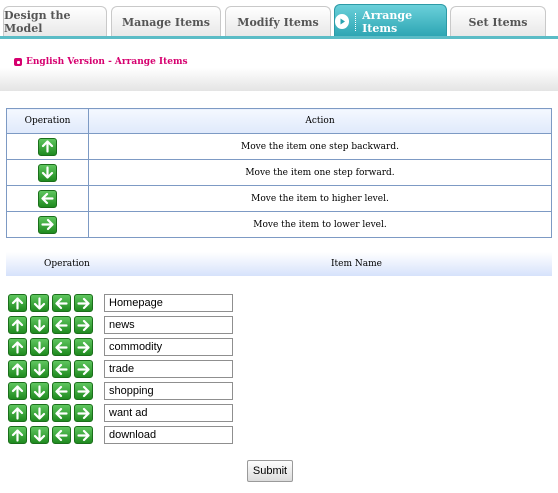 Image resolution: width=558 pixels, height=493 pixels. I want to click on tab-label: Modify Items, so click(278, 22).